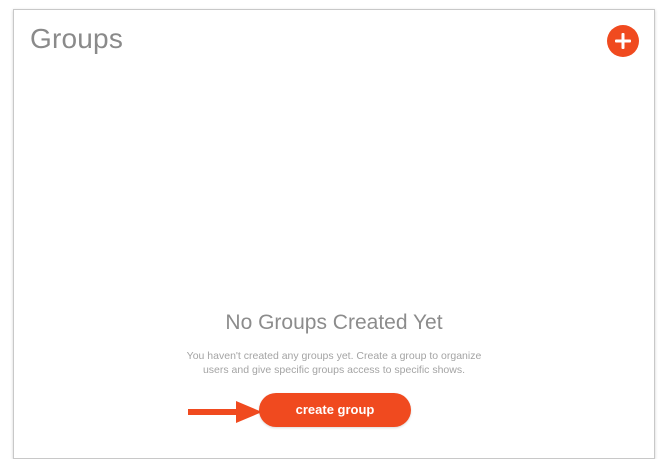 The width and height of the screenshot is (658, 459). What do you see at coordinates (225, 412) in the screenshot?
I see `arrow-right-icon` at bounding box center [225, 412].